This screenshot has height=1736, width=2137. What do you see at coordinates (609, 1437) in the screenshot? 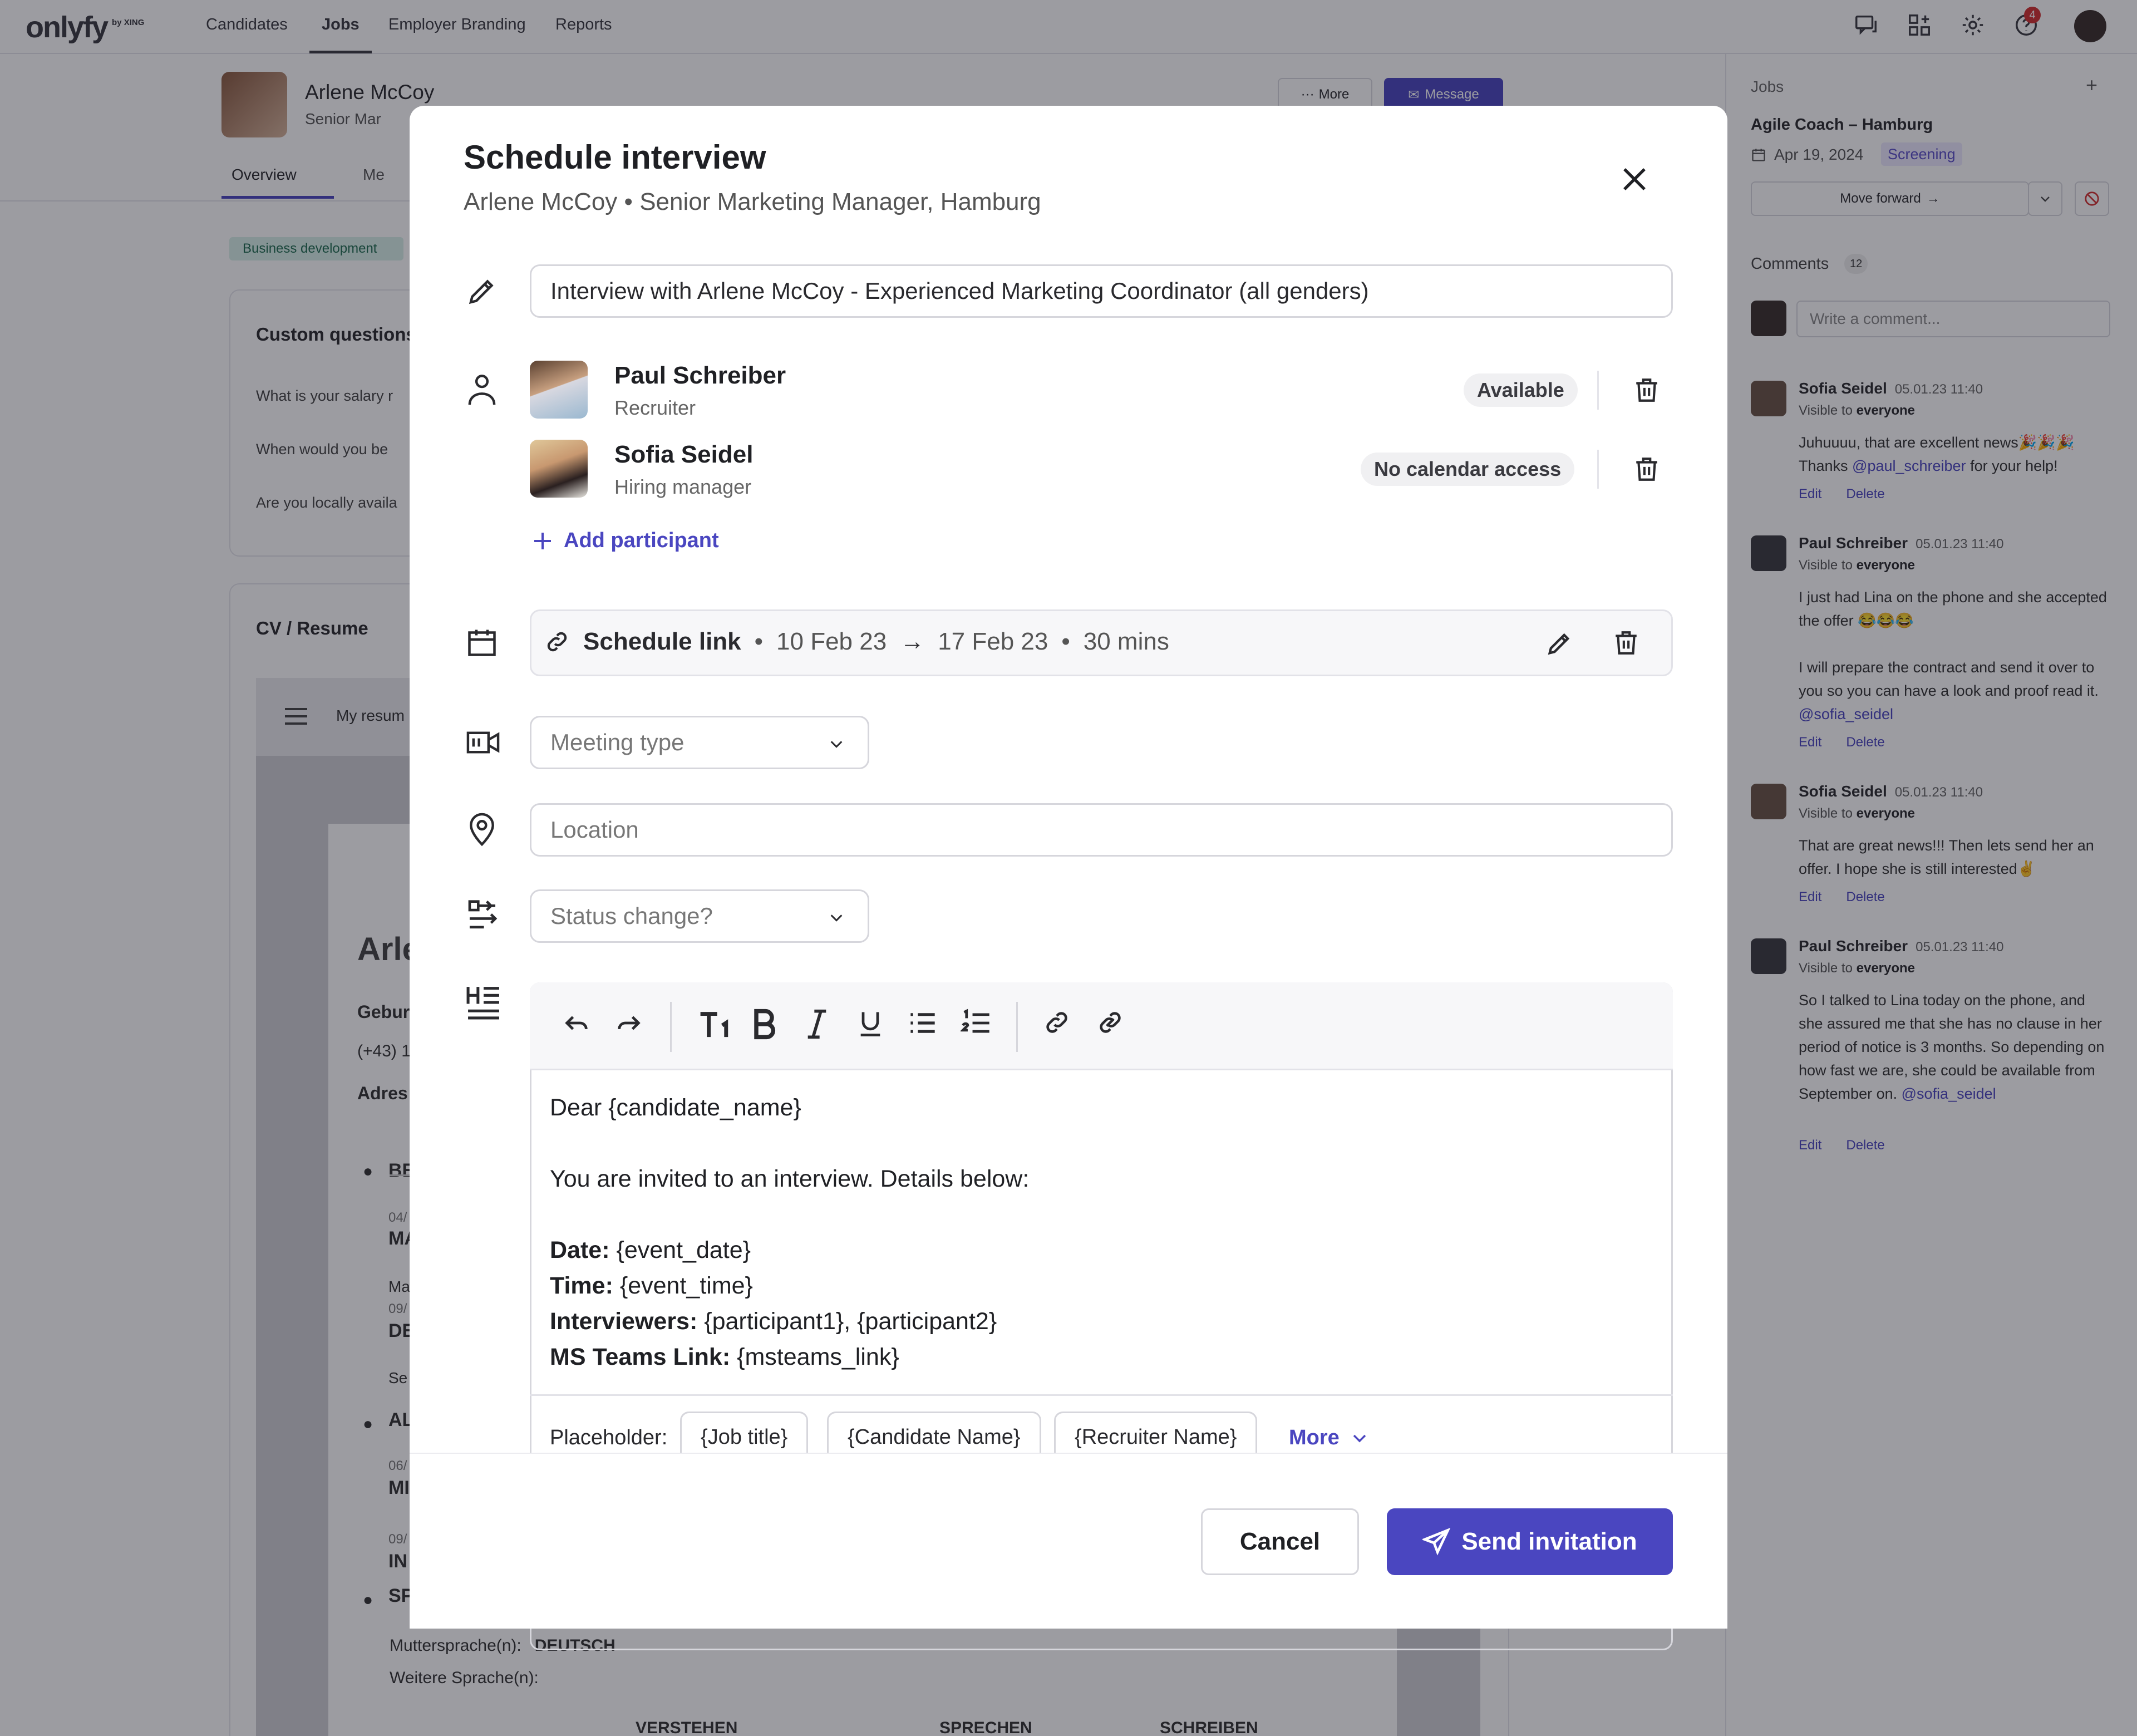
I see `placeholder-label: Placeholder:` at bounding box center [609, 1437].